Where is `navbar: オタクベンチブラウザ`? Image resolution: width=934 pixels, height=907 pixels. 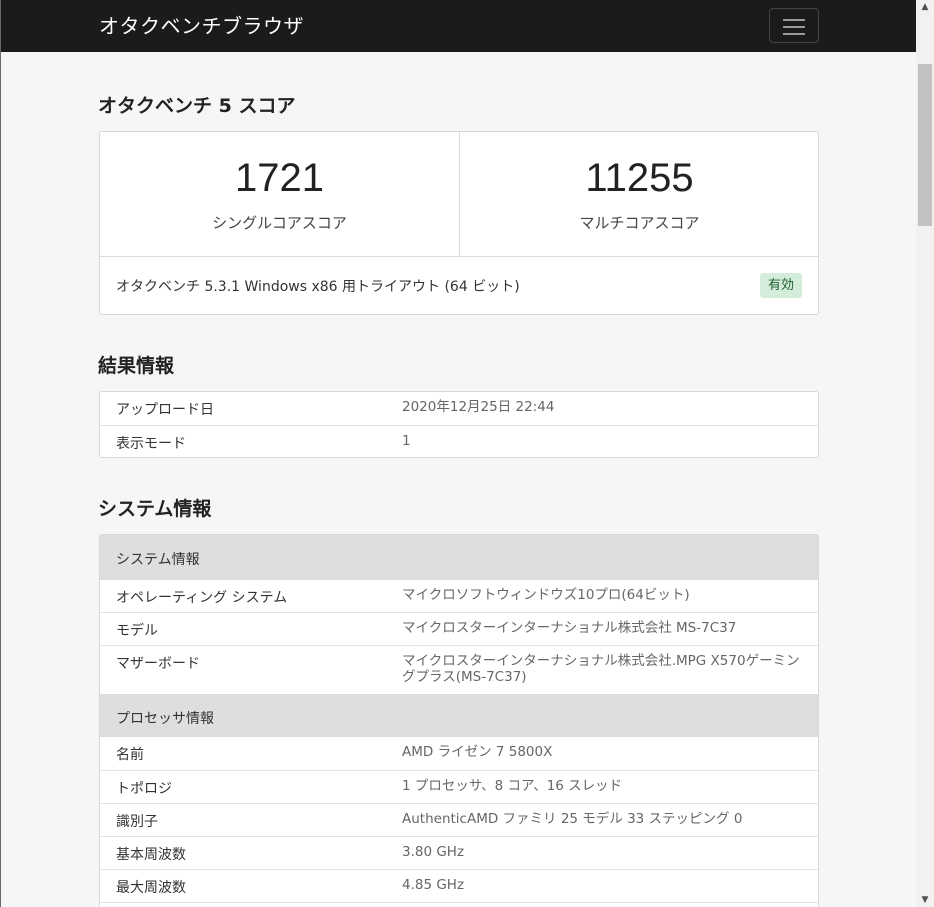 navbar: オタクベンチブラウザ is located at coordinates (458, 26).